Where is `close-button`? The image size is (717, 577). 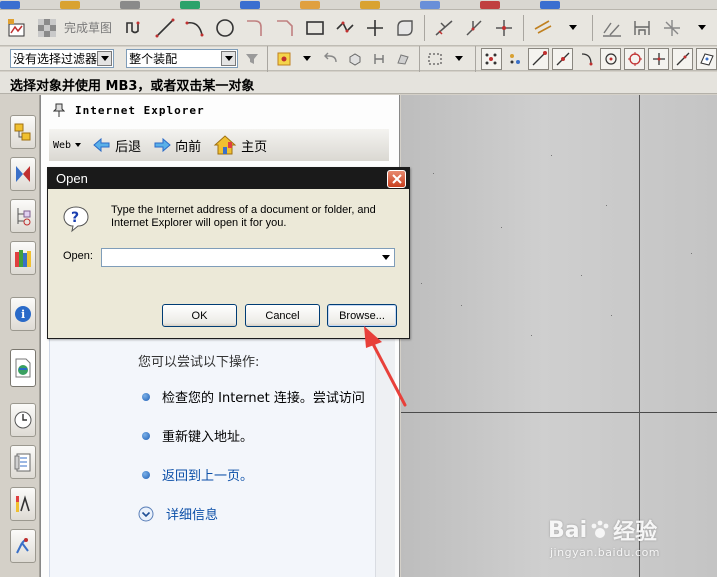 close-button is located at coordinates (396, 179).